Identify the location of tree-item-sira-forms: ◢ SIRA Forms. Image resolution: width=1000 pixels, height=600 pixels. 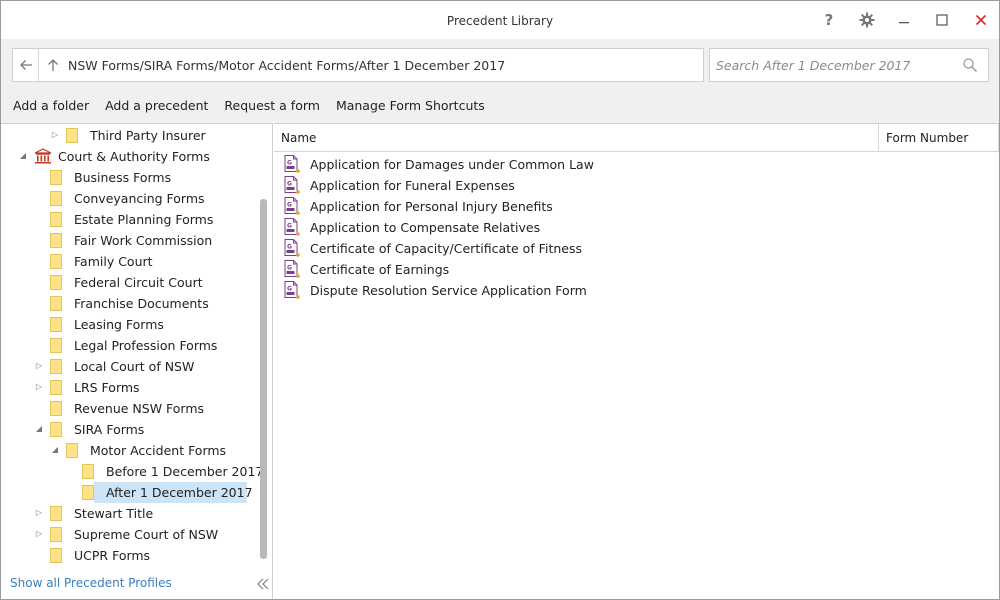
(130, 429).